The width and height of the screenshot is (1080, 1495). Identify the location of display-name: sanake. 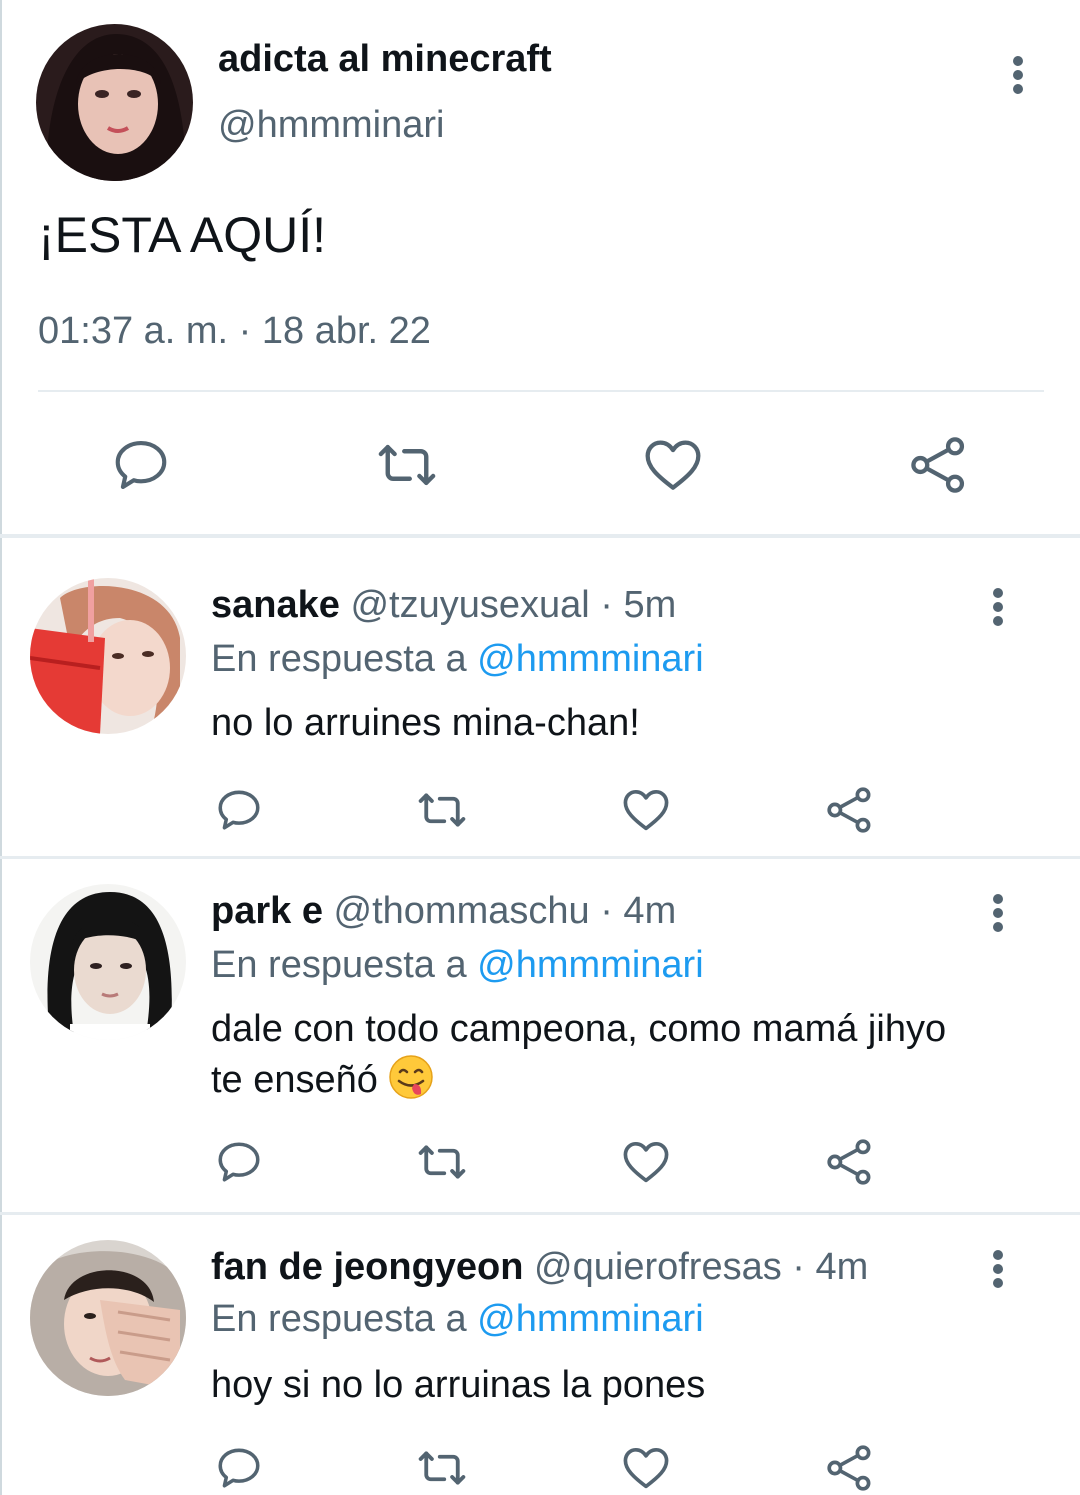
(275, 605).